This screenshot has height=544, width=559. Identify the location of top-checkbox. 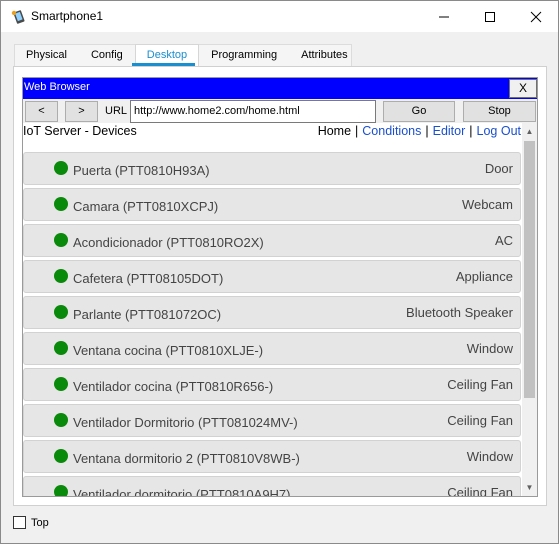
(19, 522).